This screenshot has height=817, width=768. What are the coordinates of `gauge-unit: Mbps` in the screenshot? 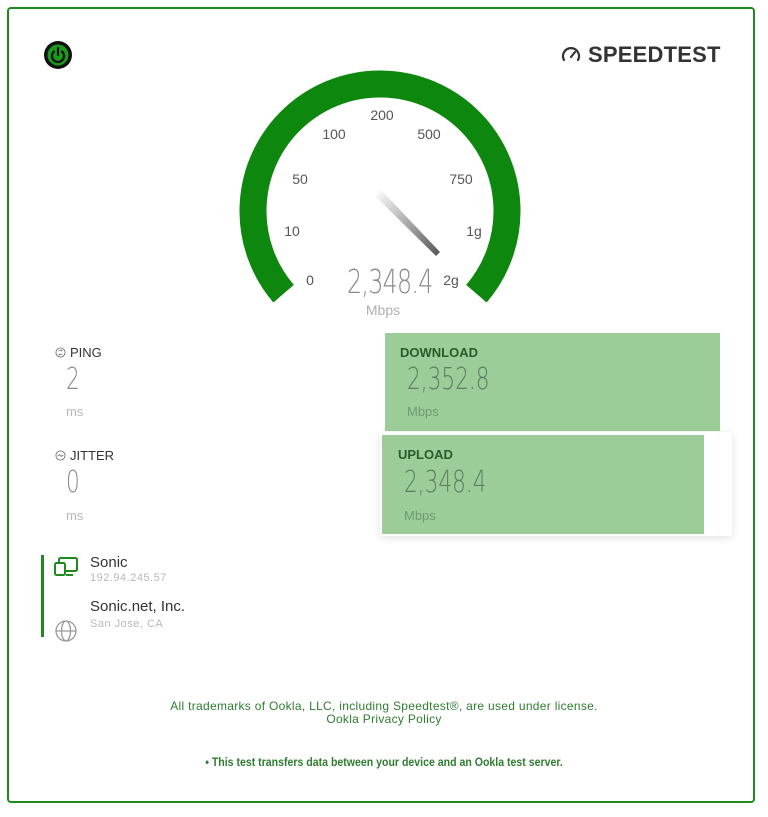 It's located at (383, 310).